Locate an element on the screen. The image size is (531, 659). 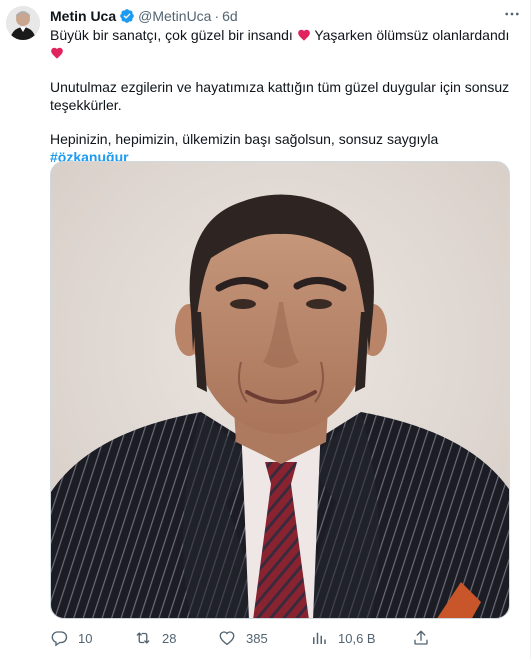
author-handle: @MetinUca is located at coordinates (174, 16).